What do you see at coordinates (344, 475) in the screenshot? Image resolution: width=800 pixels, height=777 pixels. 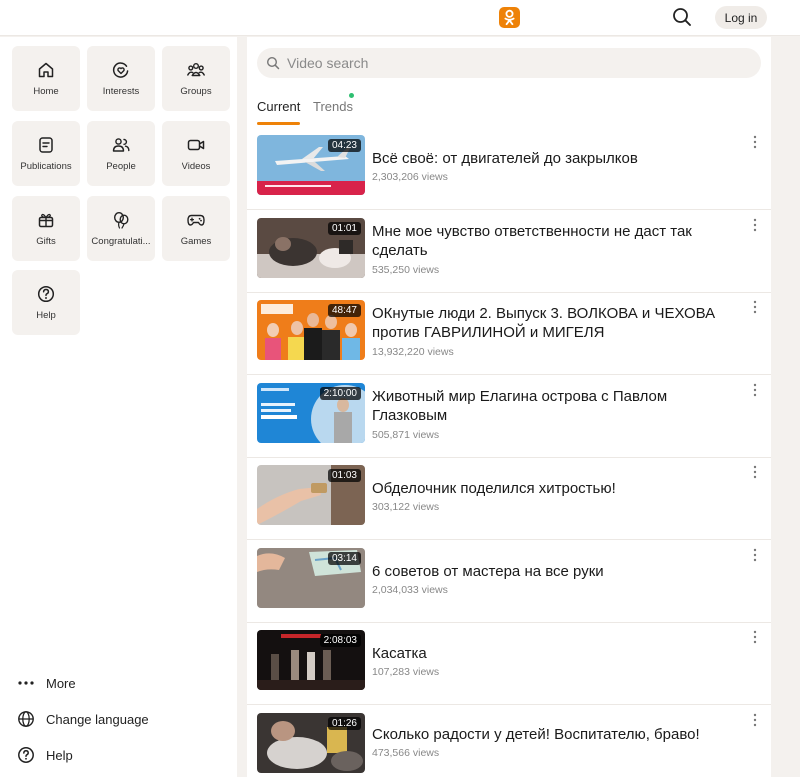 I see `video-duration: 01:03` at bounding box center [344, 475].